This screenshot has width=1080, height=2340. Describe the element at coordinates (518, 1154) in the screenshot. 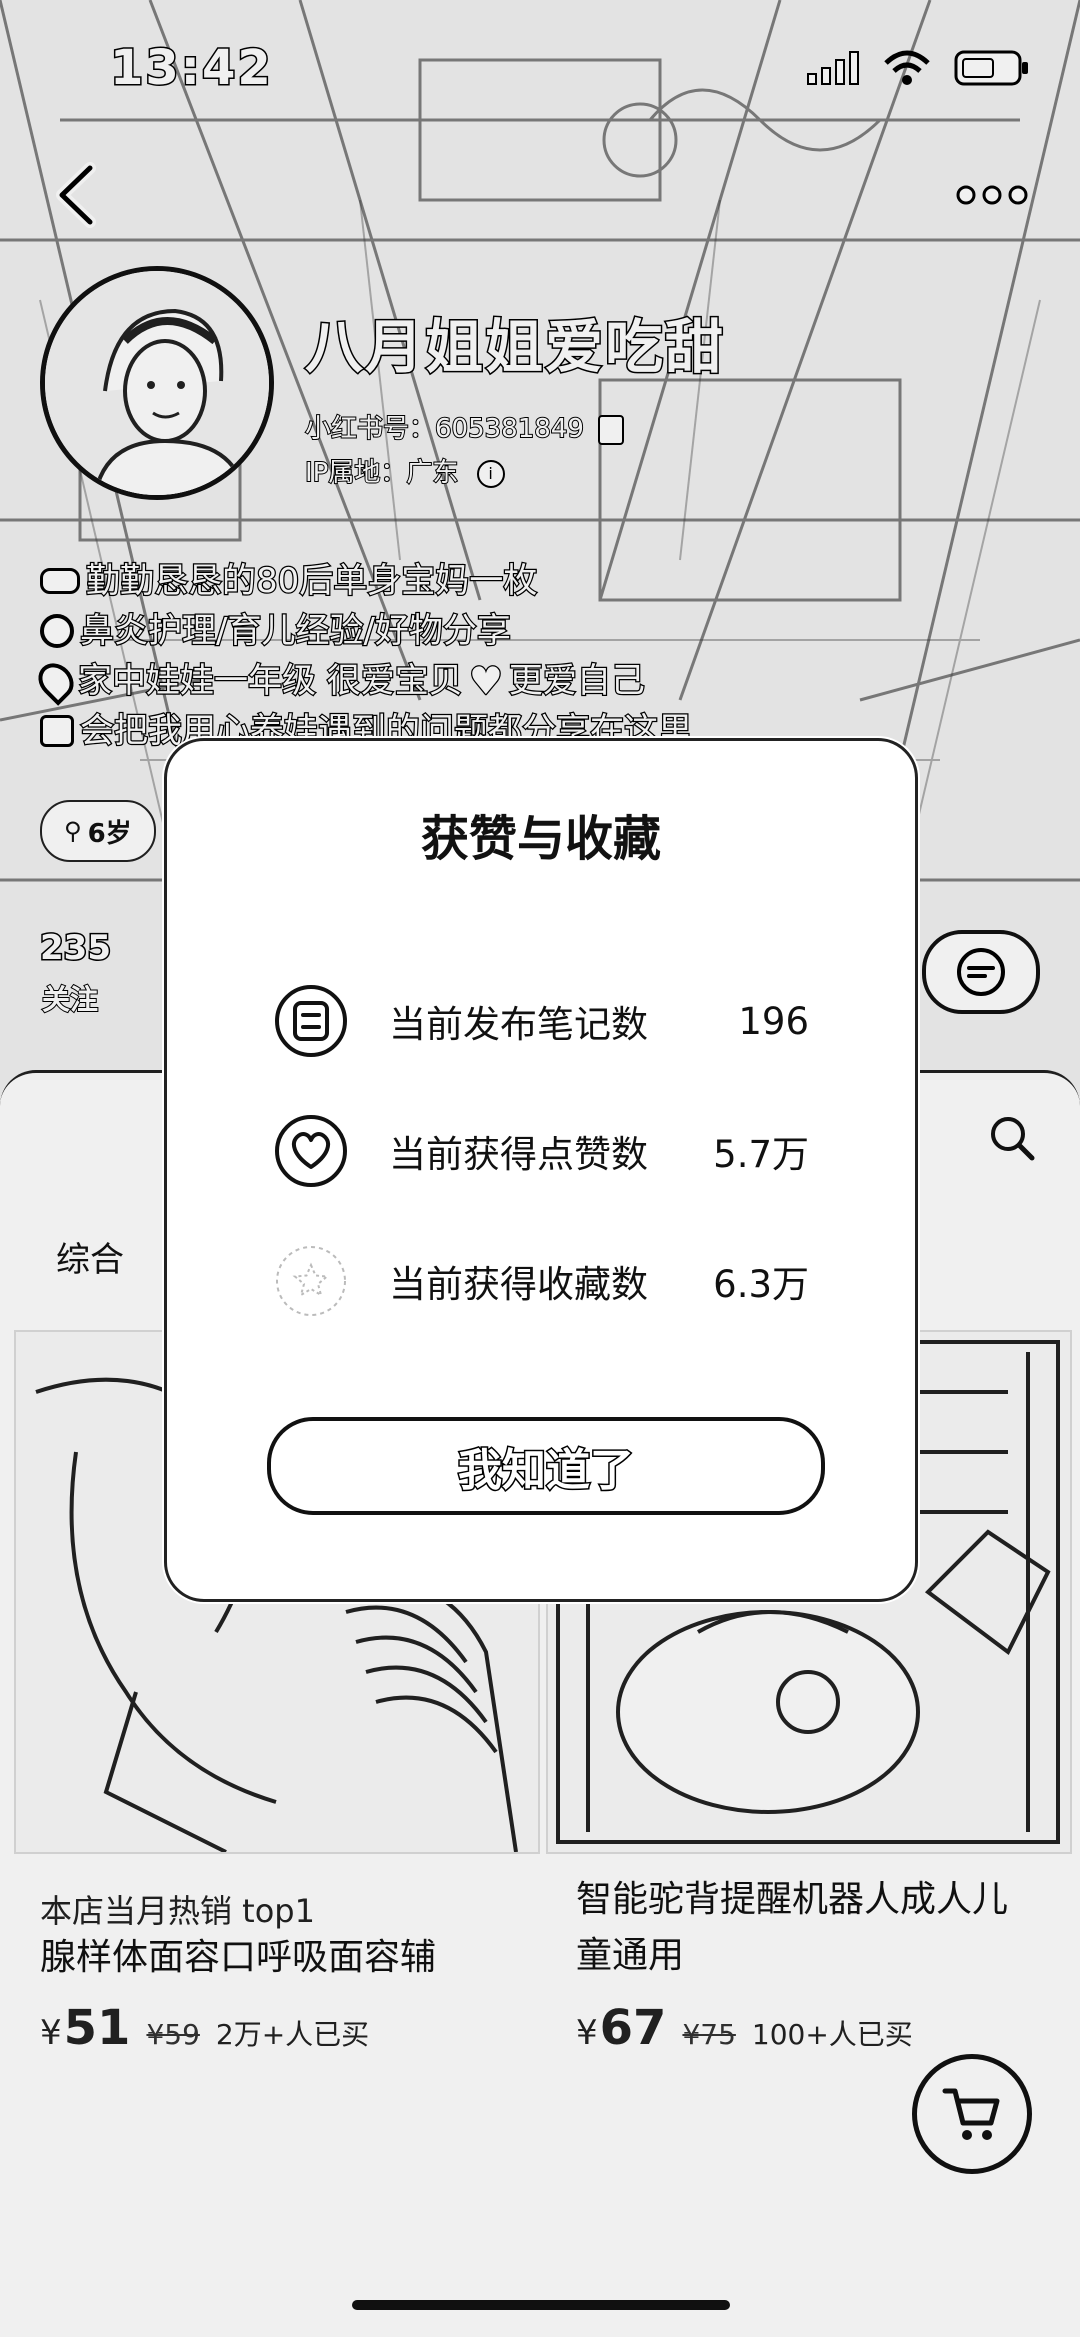

I see `stat-label: 当前获得点赞数` at that location.